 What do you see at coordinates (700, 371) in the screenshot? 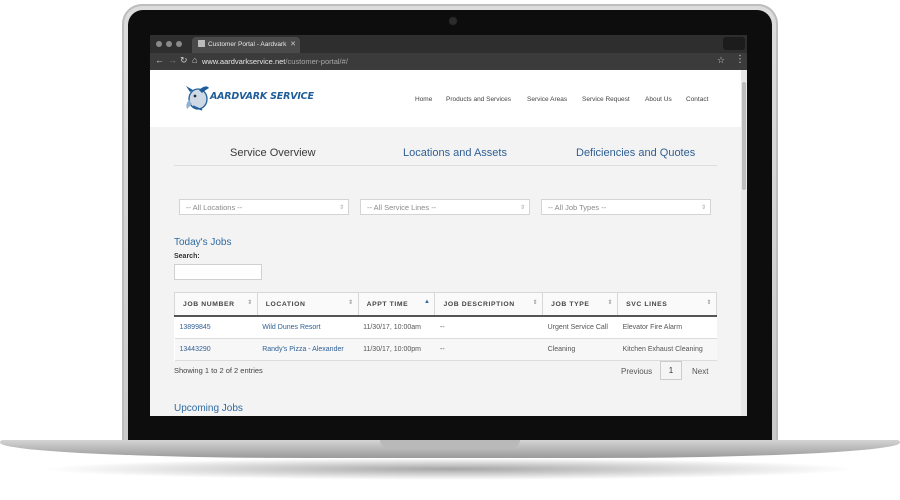
I see `pagination-next: Next` at bounding box center [700, 371].